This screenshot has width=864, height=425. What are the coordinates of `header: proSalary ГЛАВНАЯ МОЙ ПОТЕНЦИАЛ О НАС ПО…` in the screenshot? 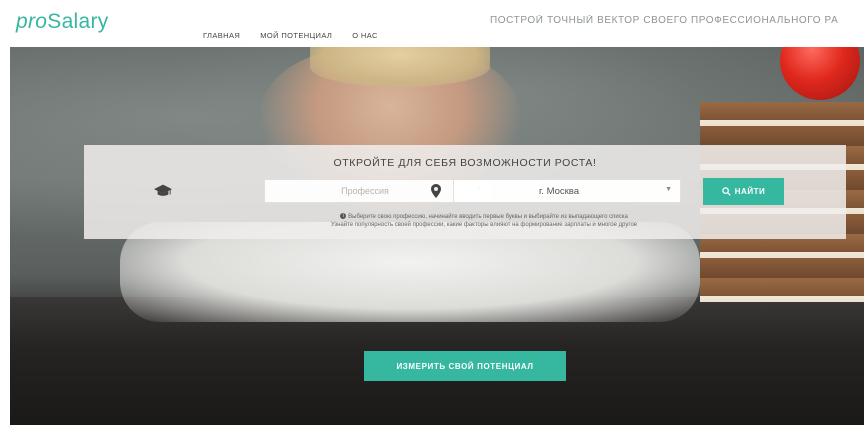 It's located at (432, 23).